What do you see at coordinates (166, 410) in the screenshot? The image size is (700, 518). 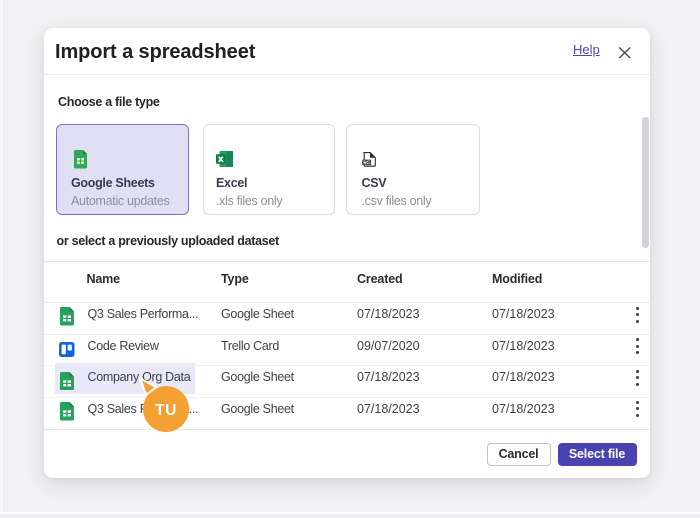 I see `svg-text: TU` at bounding box center [166, 410].